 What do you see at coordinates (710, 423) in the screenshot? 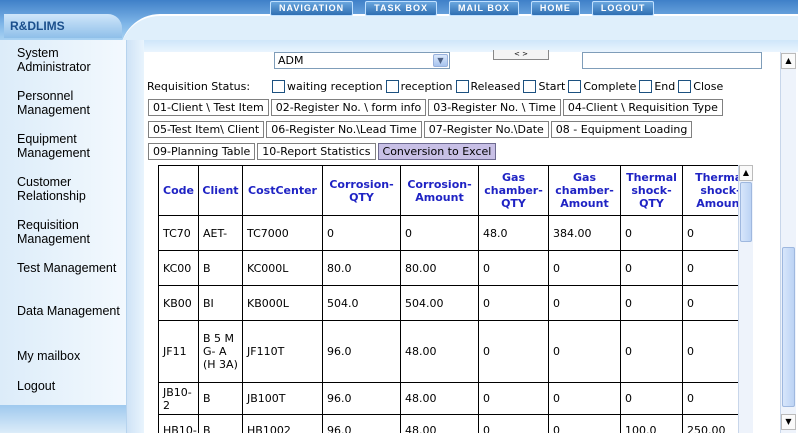
I see `cell-thermal-shock-amount: 250.00` at bounding box center [710, 423].